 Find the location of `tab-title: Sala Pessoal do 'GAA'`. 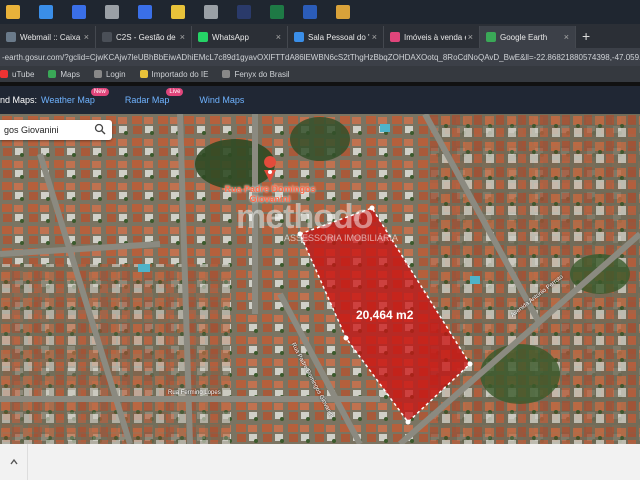

tab-title: Sala Pessoal do 'GAA' is located at coordinates (339, 37).